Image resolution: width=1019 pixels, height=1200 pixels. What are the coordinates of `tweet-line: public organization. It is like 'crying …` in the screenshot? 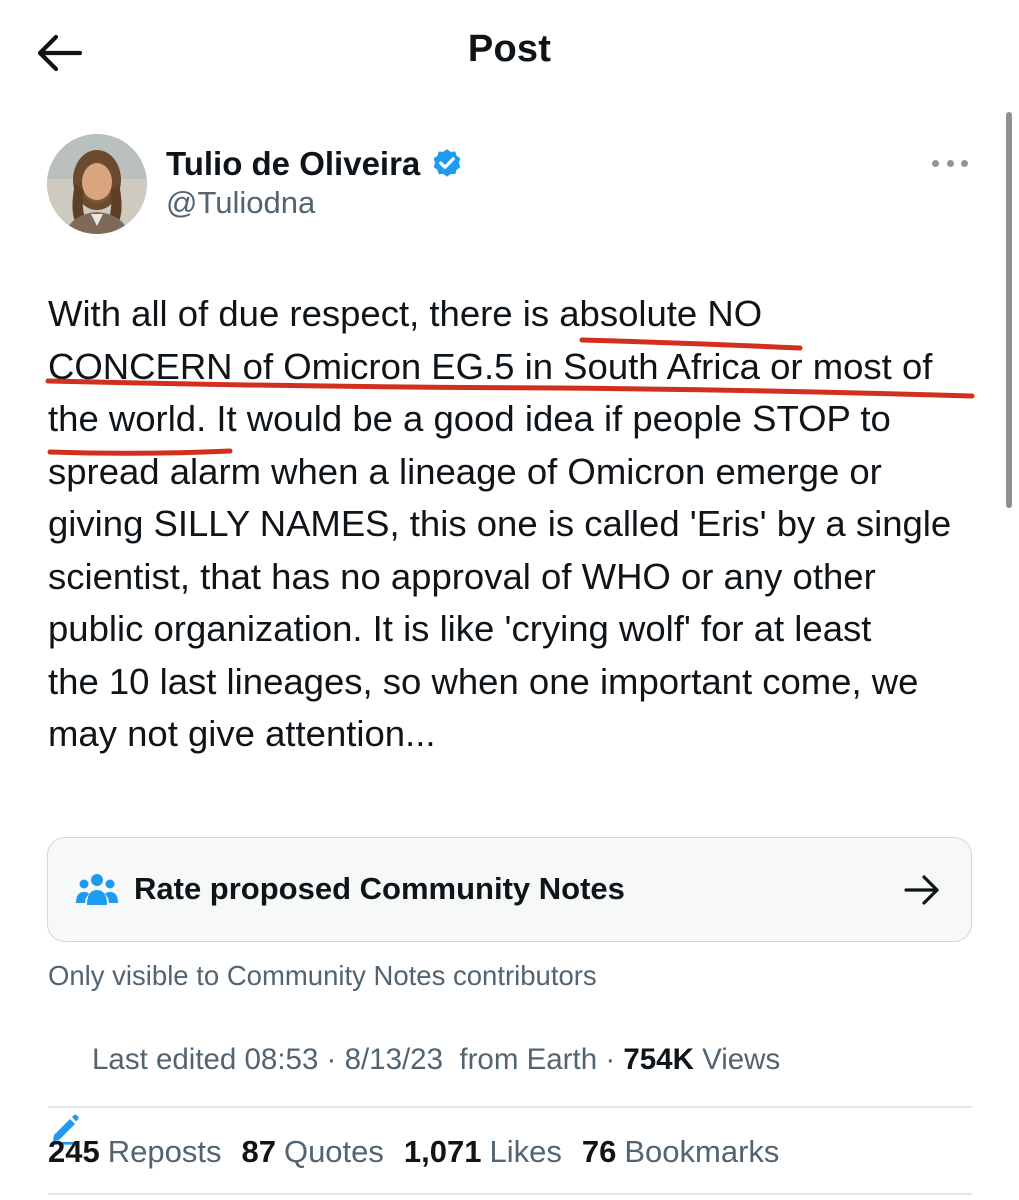 It's located at (460, 628).